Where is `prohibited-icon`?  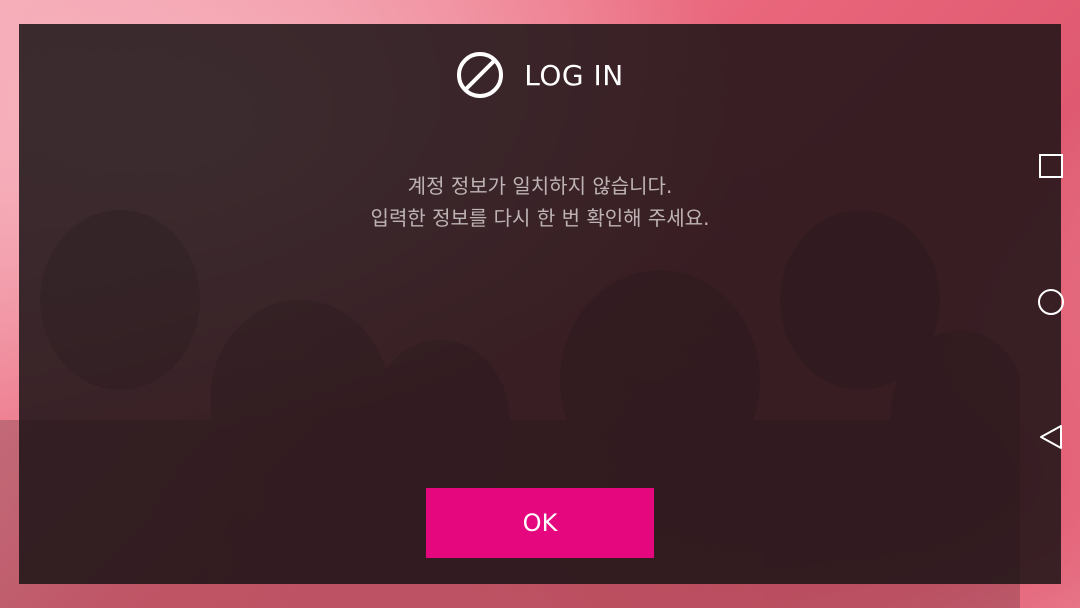 prohibited-icon is located at coordinates (480, 75).